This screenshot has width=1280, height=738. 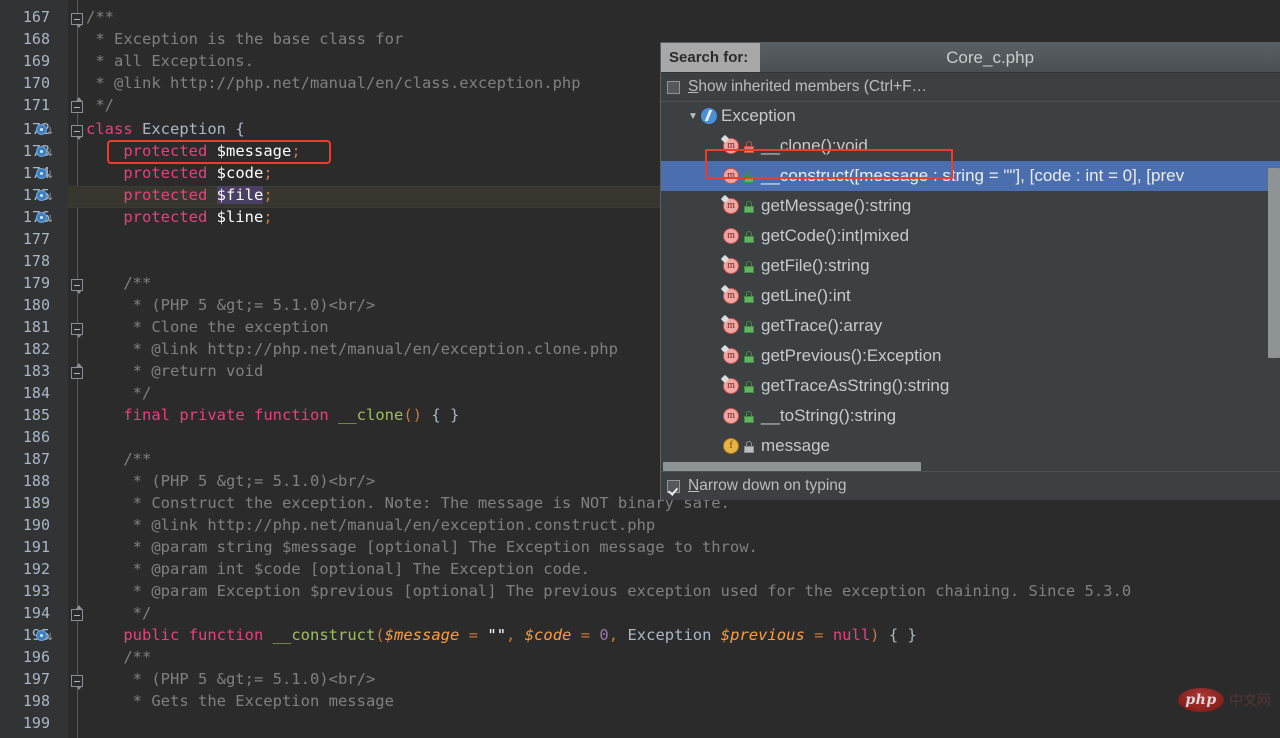 I want to click on code-line: final private function __clone() { }, so click(x=291, y=415).